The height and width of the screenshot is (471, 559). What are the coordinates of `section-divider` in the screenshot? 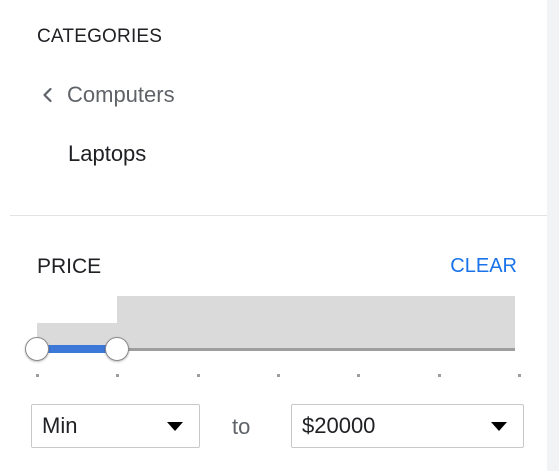 It's located at (278, 215).